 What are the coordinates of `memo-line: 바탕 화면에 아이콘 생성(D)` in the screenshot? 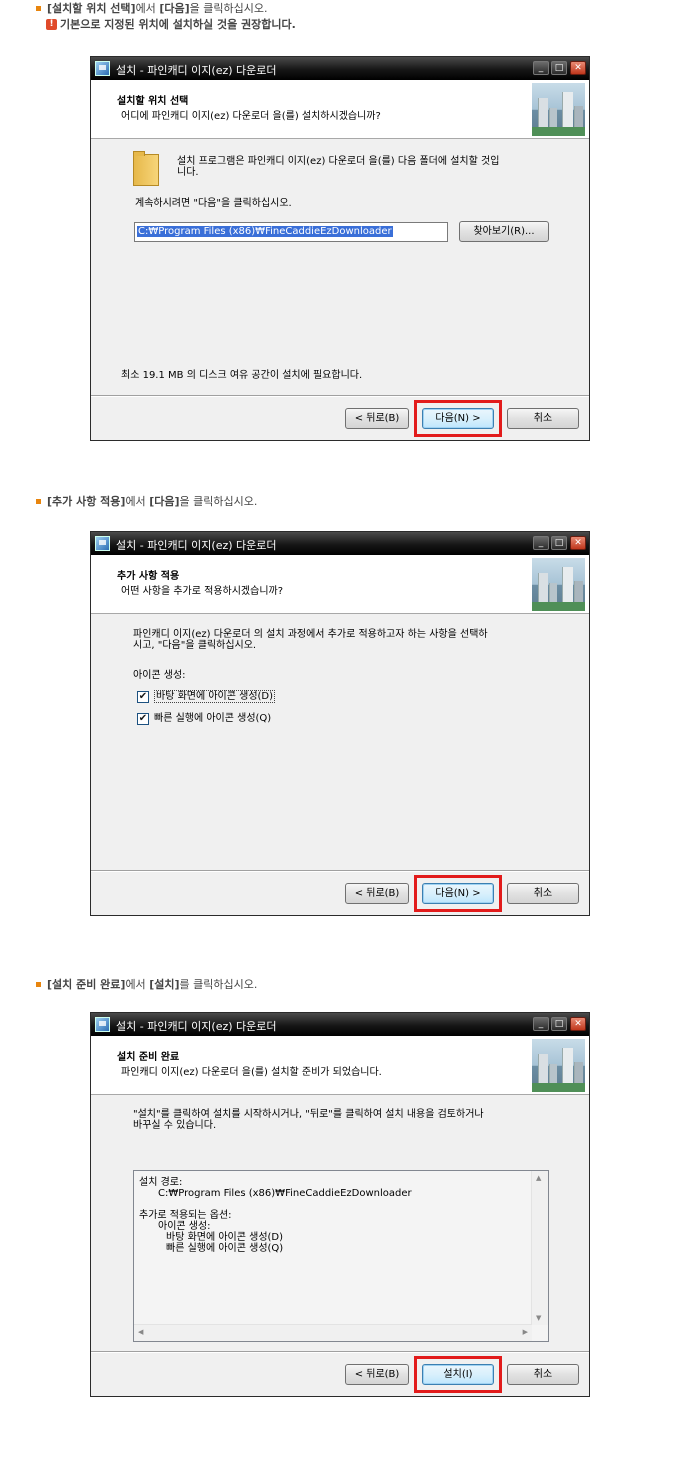 It's located at (225, 1237).